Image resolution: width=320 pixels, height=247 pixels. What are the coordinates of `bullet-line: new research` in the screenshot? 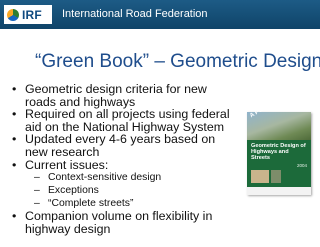 It's located at (62, 151).